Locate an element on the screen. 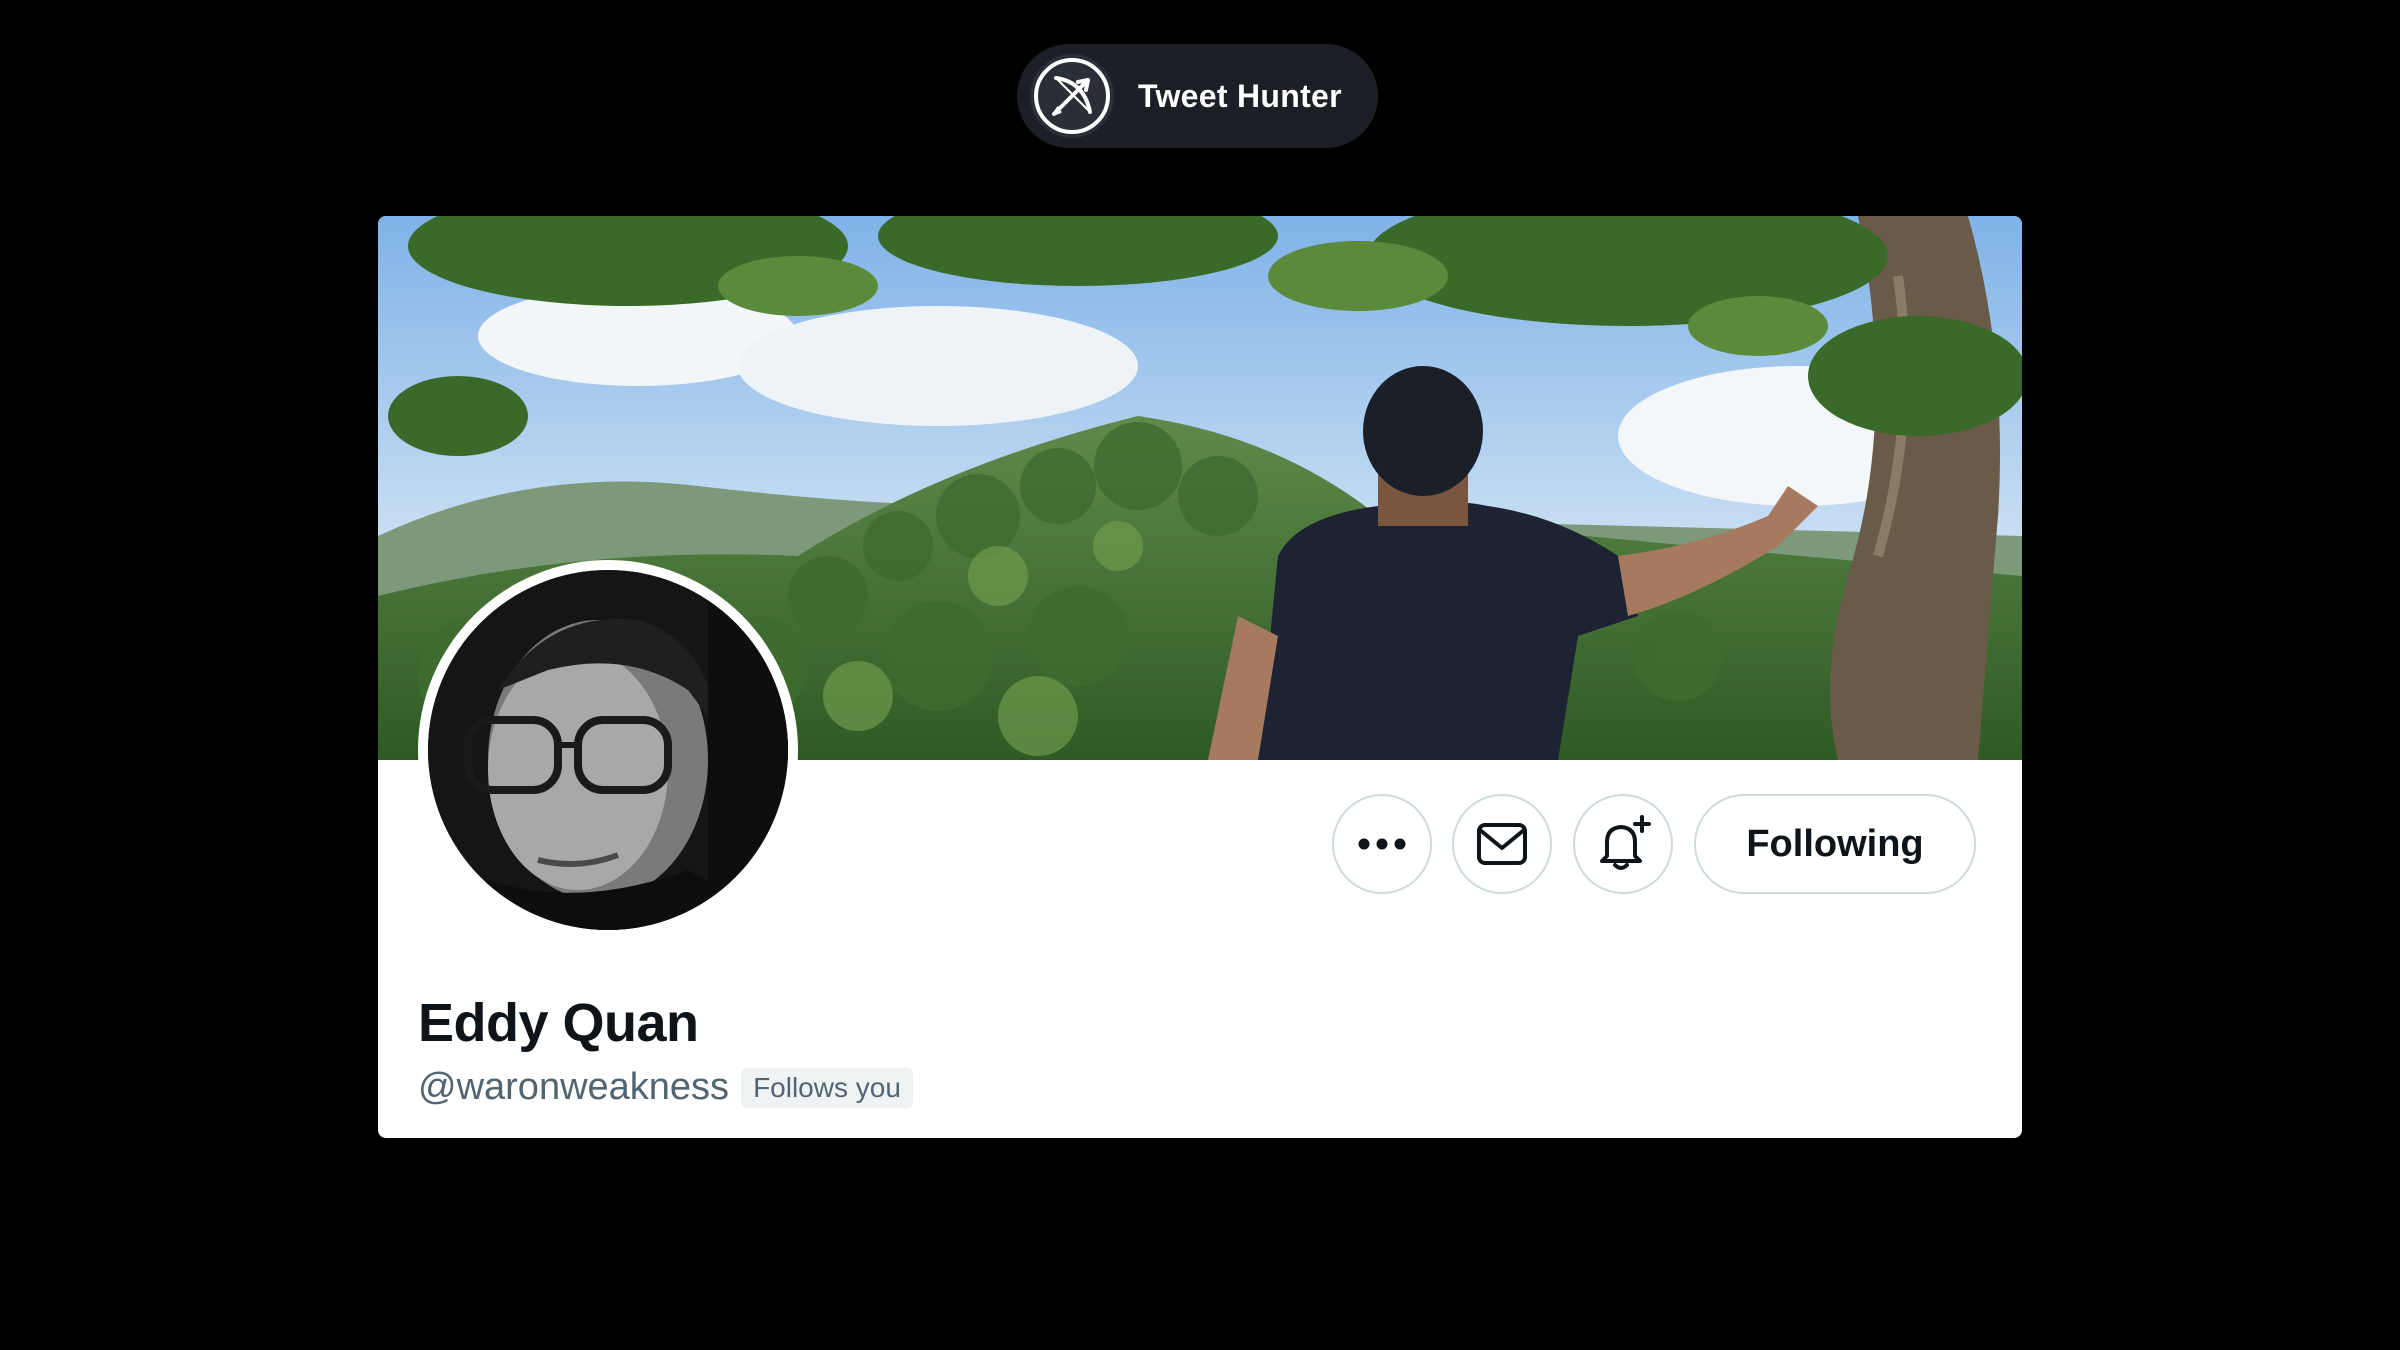 This screenshot has height=1350, width=2400. message-button is located at coordinates (1502, 844).